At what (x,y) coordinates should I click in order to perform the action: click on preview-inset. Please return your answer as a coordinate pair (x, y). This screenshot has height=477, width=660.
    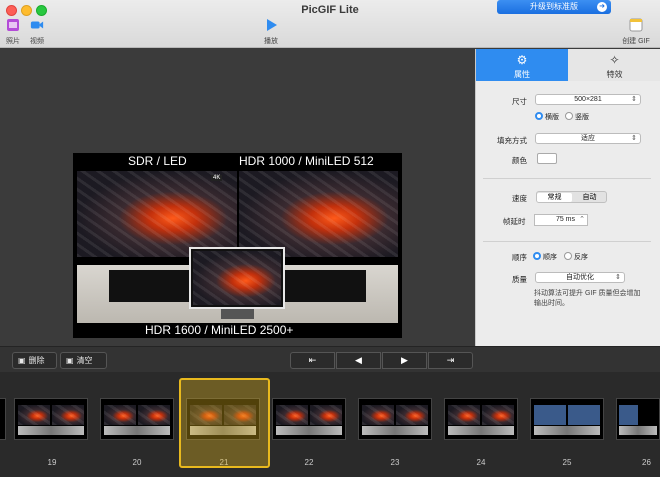
    Looking at the image, I should click on (237, 278).